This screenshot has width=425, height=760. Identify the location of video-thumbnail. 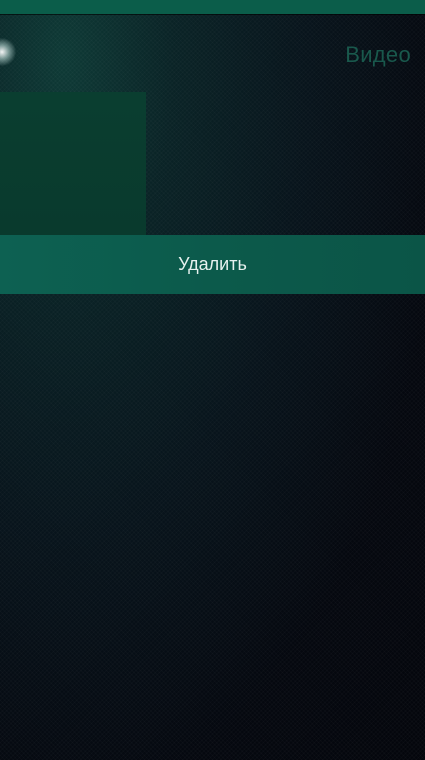
(73, 163).